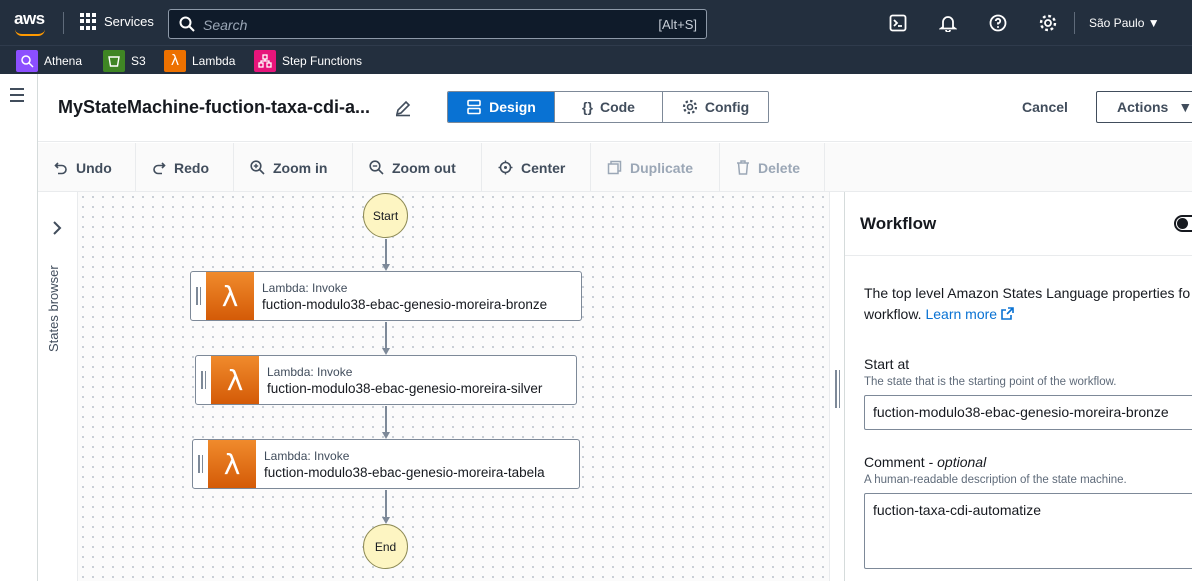 The height and width of the screenshot is (581, 1192). I want to click on favorite-lambda: λ Lambda, so click(199, 61).